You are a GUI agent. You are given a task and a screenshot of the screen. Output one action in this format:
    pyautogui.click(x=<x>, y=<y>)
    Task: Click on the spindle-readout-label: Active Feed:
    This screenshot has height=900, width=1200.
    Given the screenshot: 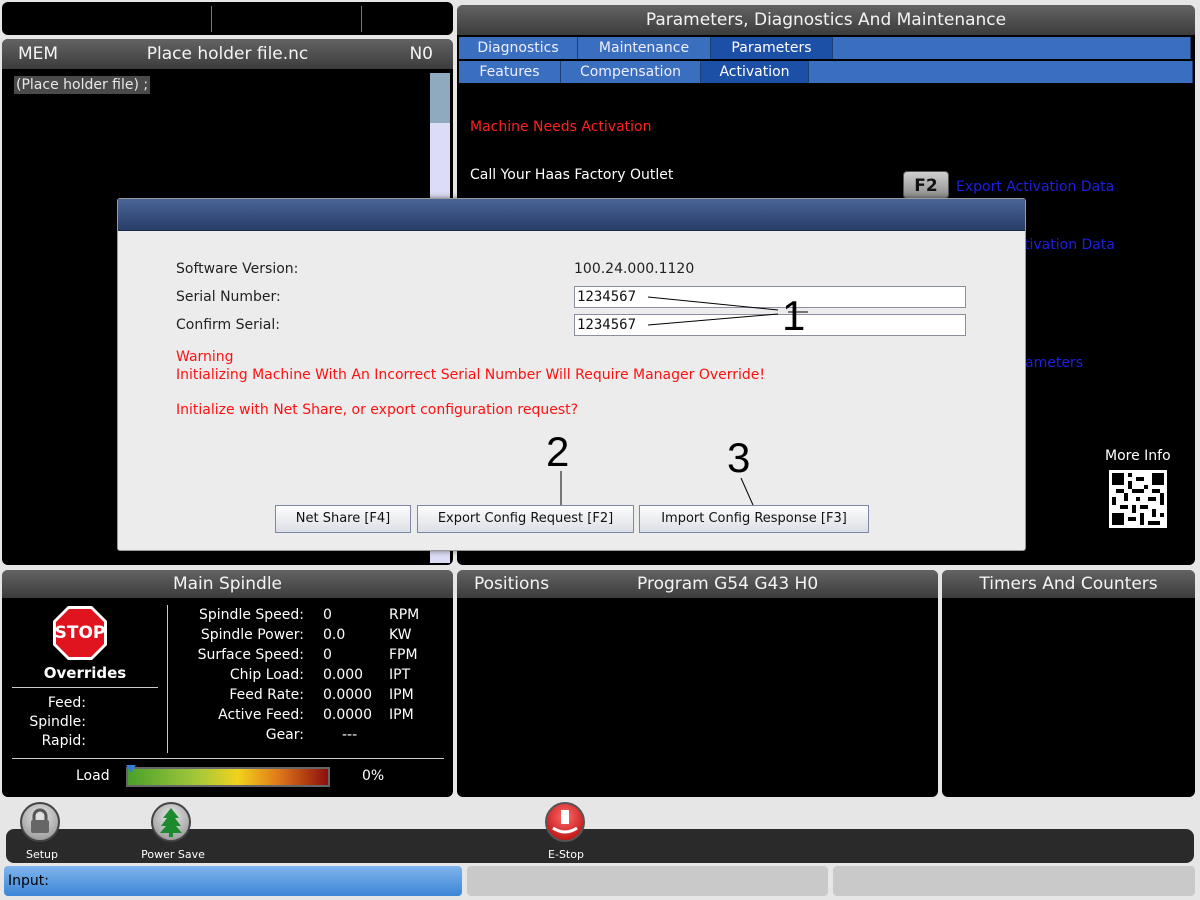 What is the action you would take?
    pyautogui.click(x=261, y=715)
    